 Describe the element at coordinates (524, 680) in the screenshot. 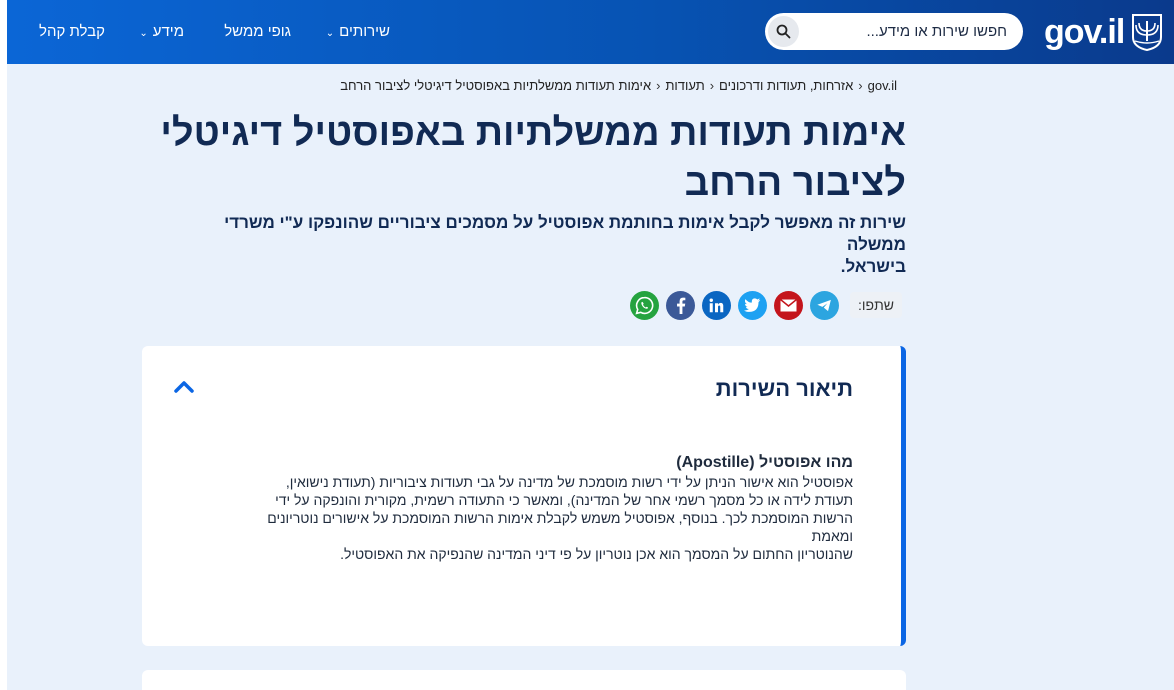

I see `next-section-card` at that location.